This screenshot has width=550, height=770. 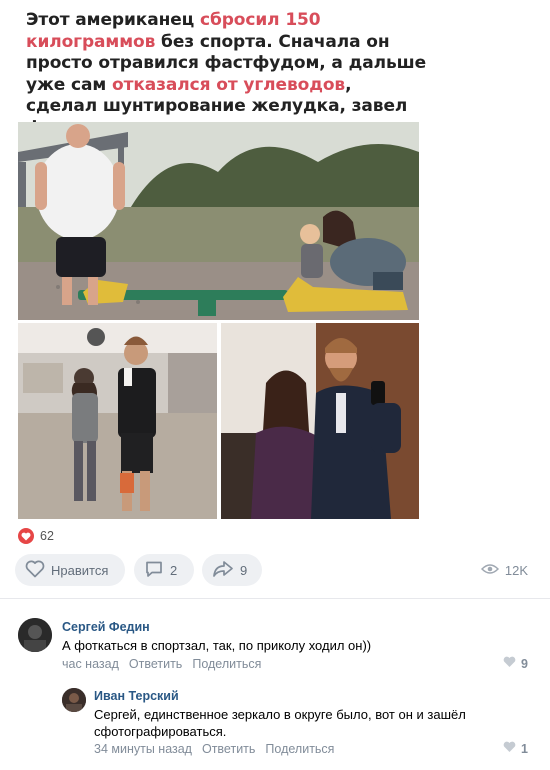 What do you see at coordinates (36, 536) in the screenshot?
I see `like-summary: 62` at bounding box center [36, 536].